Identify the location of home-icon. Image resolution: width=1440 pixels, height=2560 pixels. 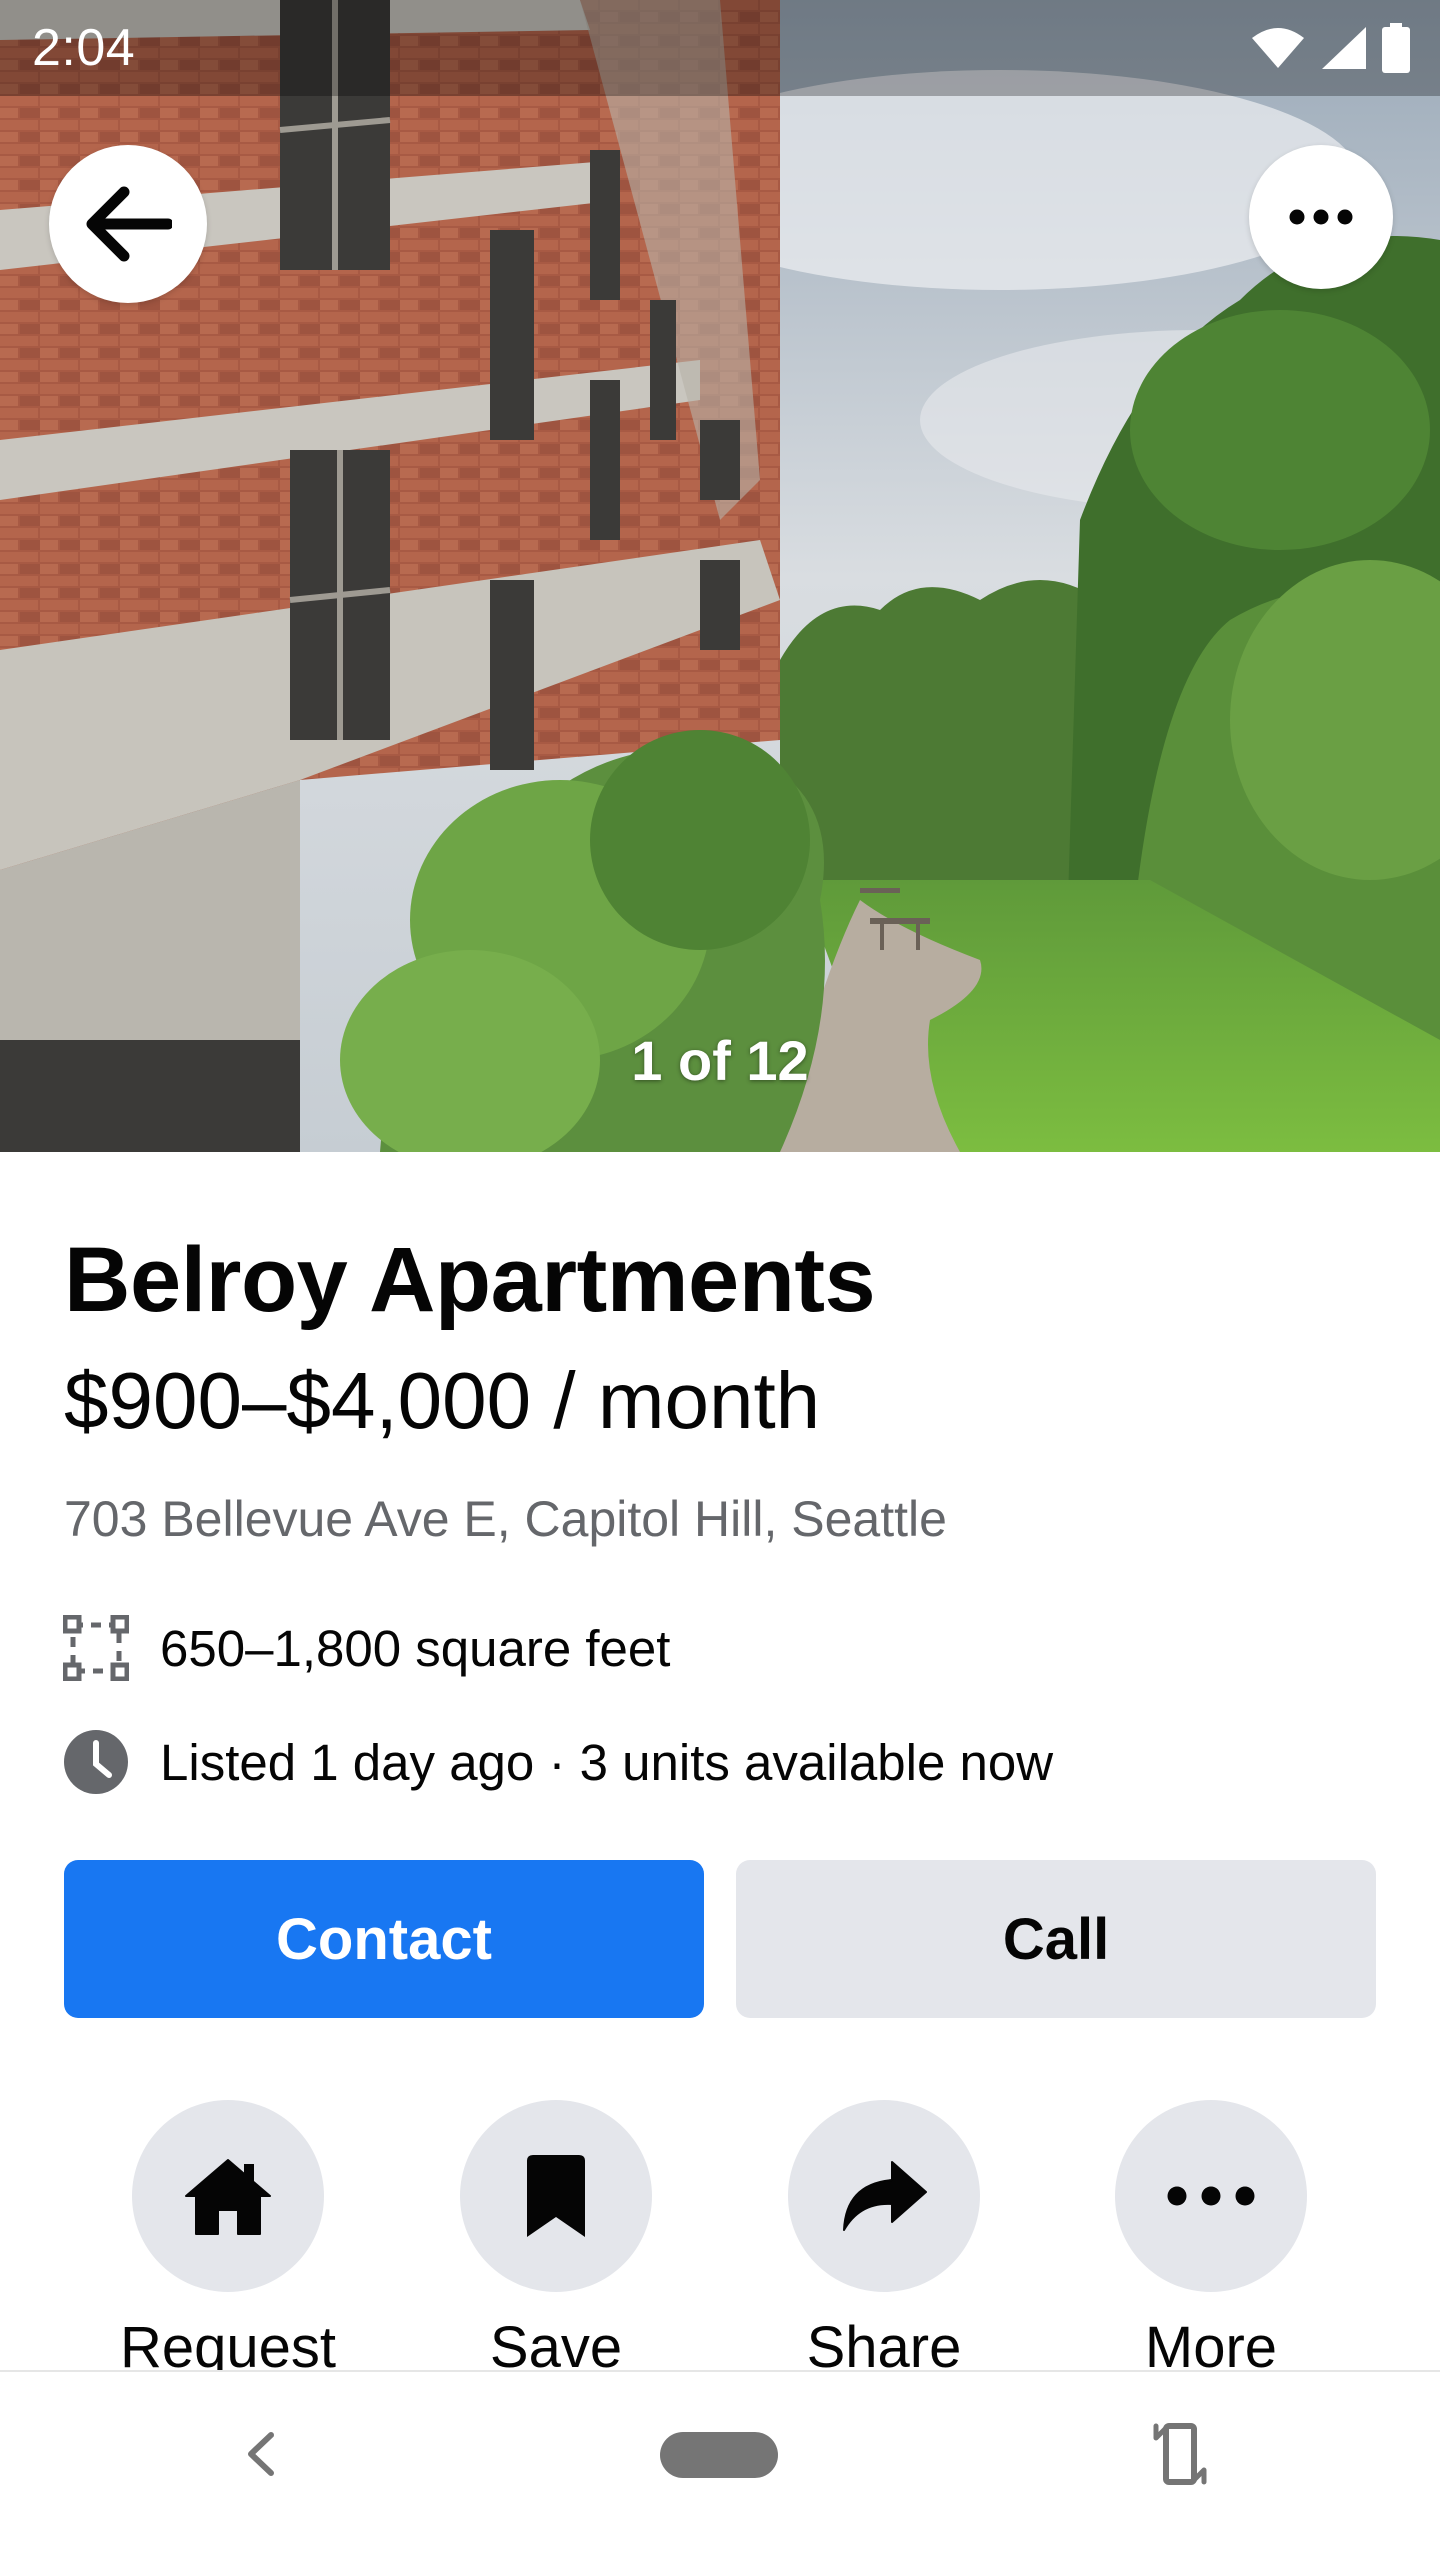
(228, 2197).